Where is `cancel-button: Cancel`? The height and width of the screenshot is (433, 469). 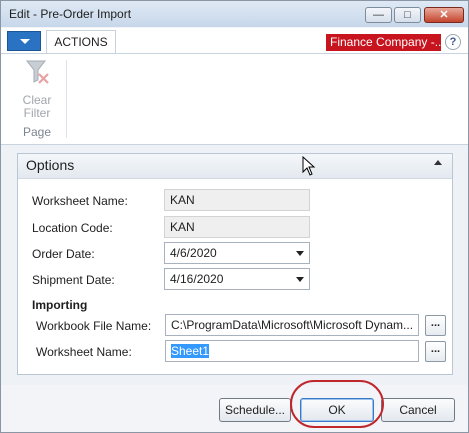 cancel-button: Cancel is located at coordinates (418, 410).